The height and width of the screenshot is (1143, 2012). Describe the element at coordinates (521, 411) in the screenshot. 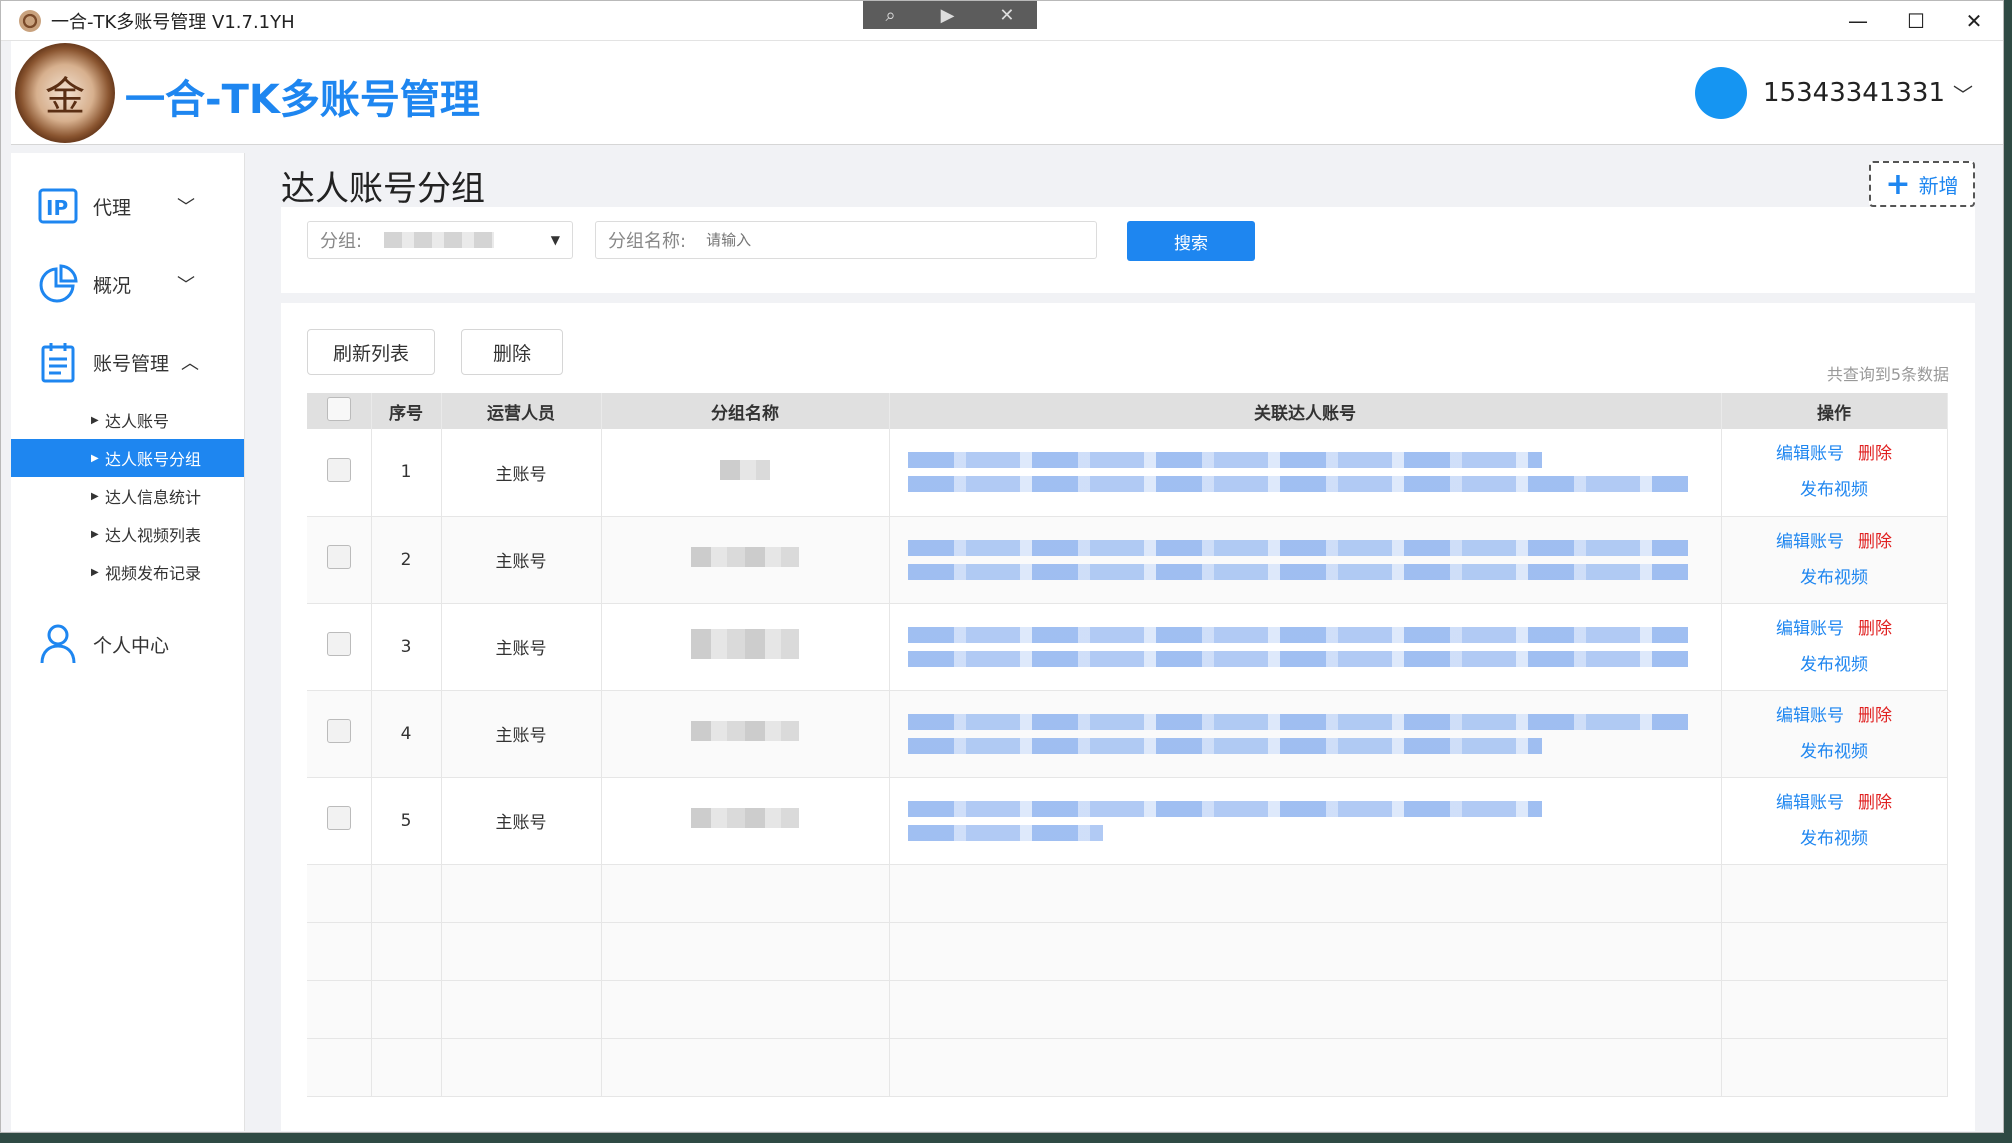

I see `column-header: 运营人员` at that location.